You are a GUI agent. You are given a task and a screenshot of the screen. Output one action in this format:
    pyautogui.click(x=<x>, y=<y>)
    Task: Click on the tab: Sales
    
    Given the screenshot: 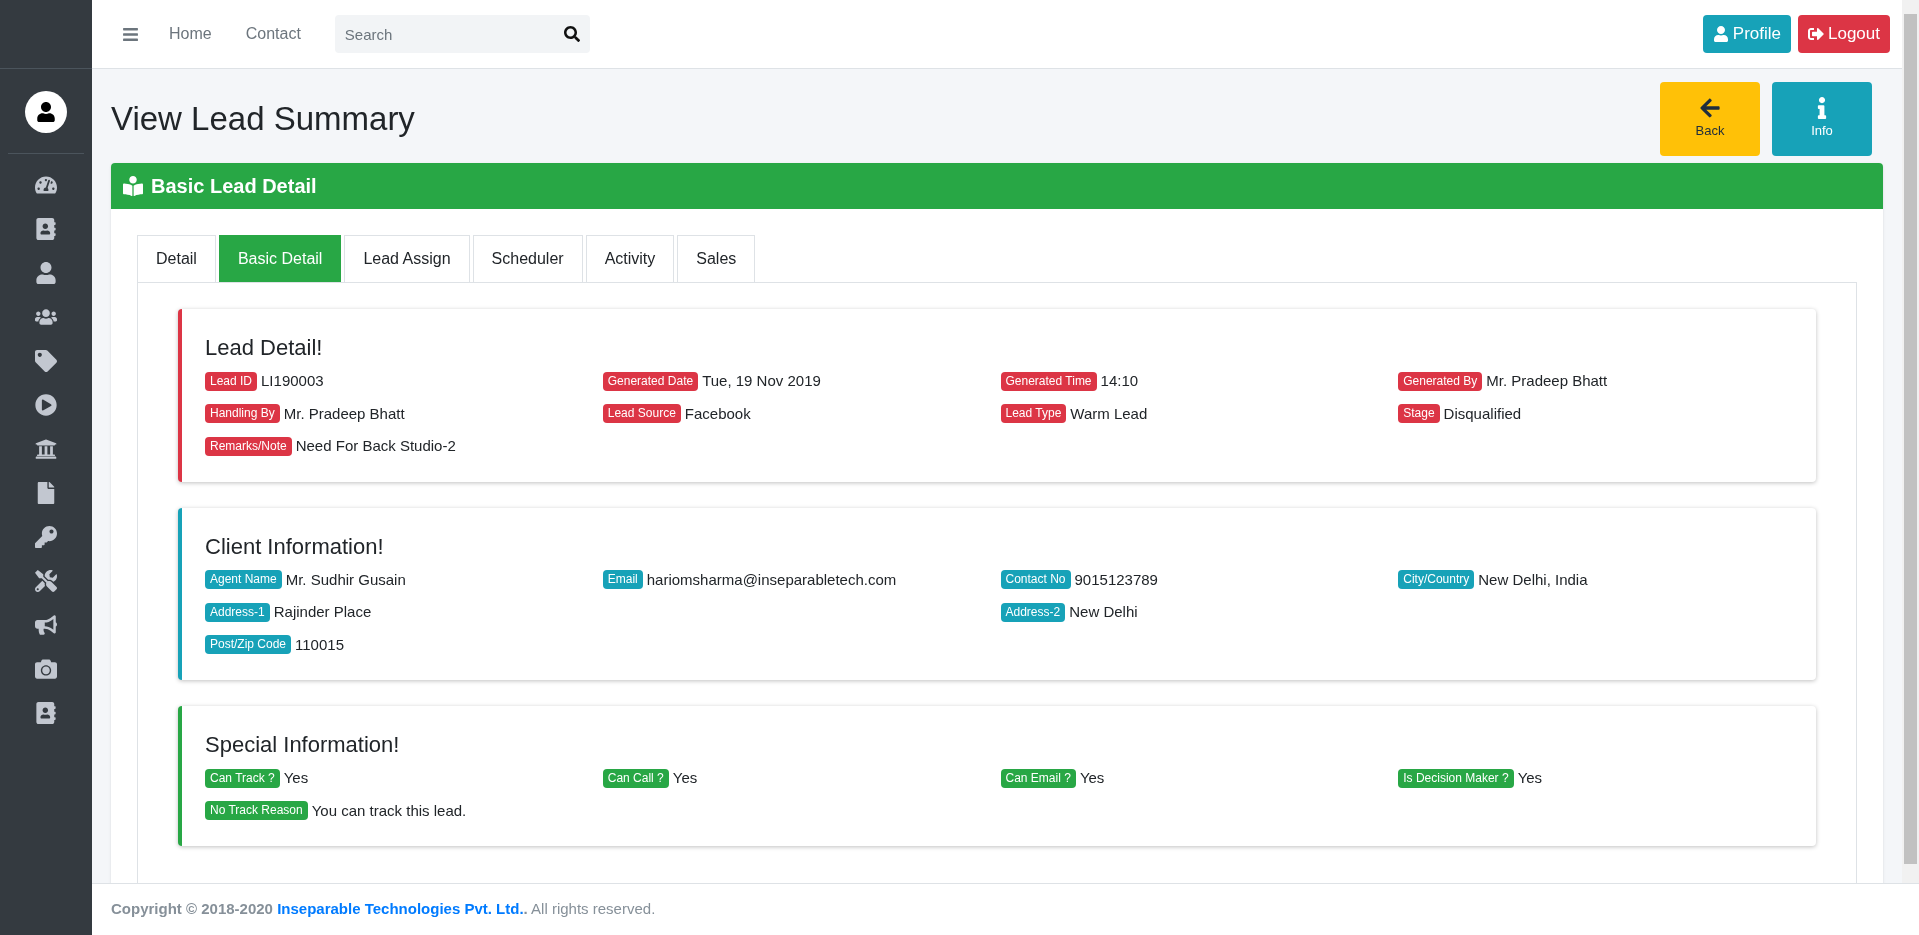 What is the action you would take?
    pyautogui.click(x=716, y=258)
    